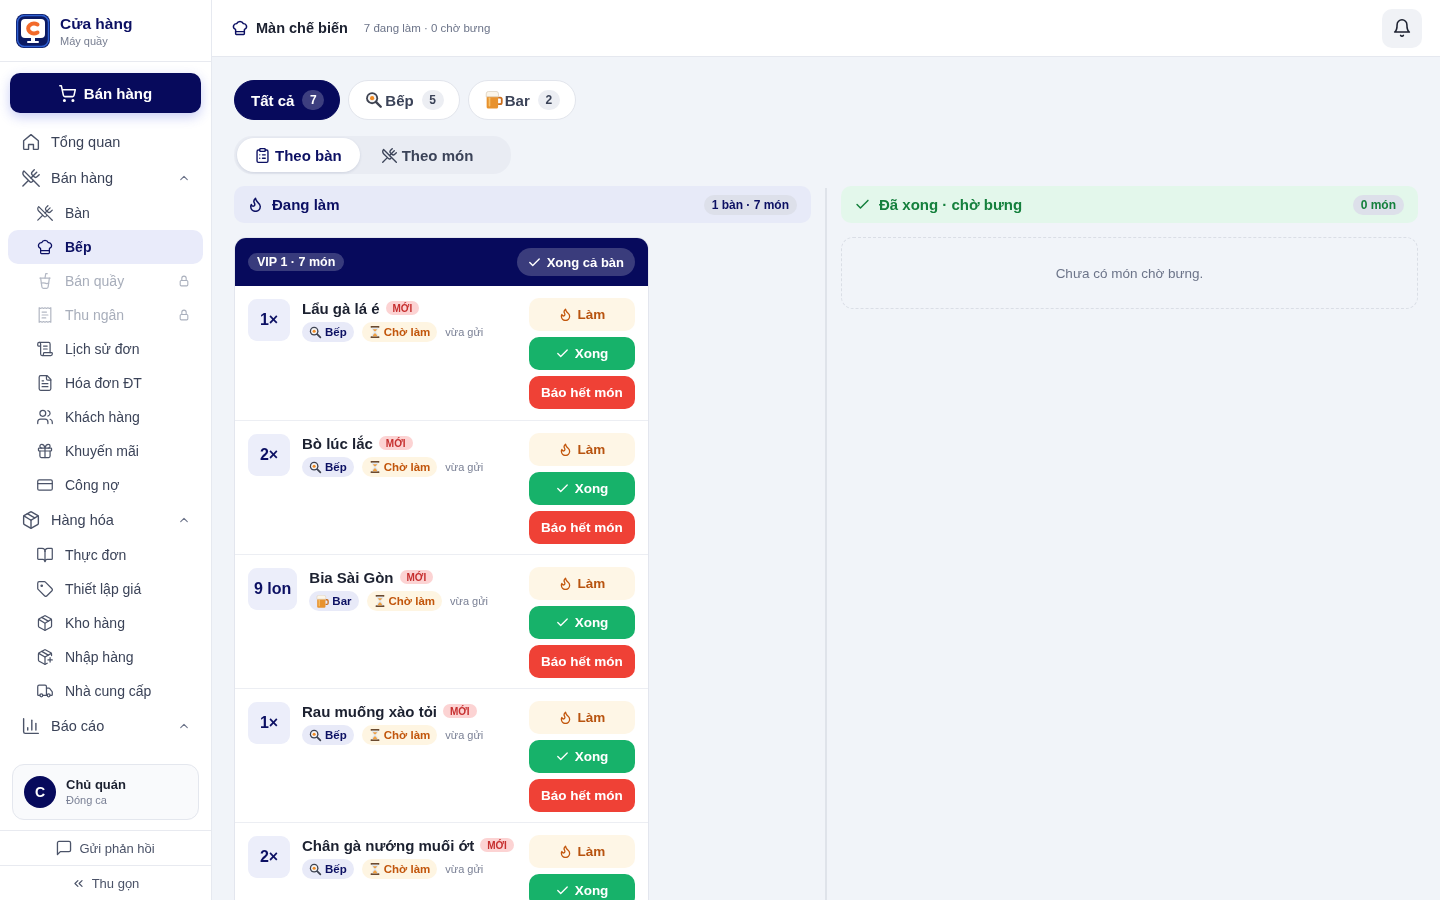 Image resolution: width=1440 pixels, height=900 pixels. I want to click on nav-subitem: Bàn, so click(105, 213).